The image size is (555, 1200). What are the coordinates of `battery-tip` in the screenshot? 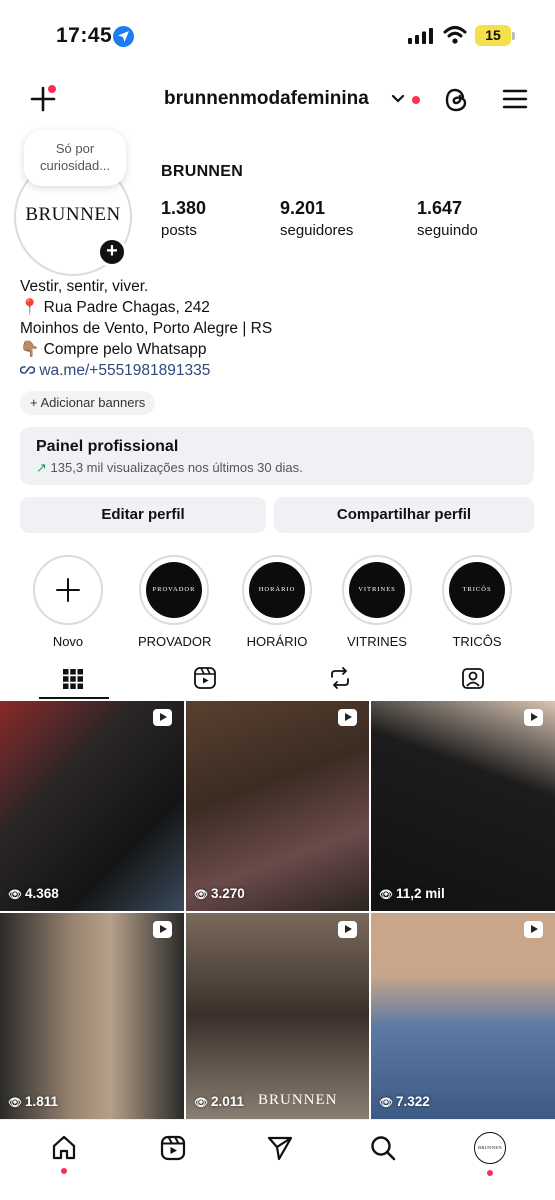 It's located at (513, 36).